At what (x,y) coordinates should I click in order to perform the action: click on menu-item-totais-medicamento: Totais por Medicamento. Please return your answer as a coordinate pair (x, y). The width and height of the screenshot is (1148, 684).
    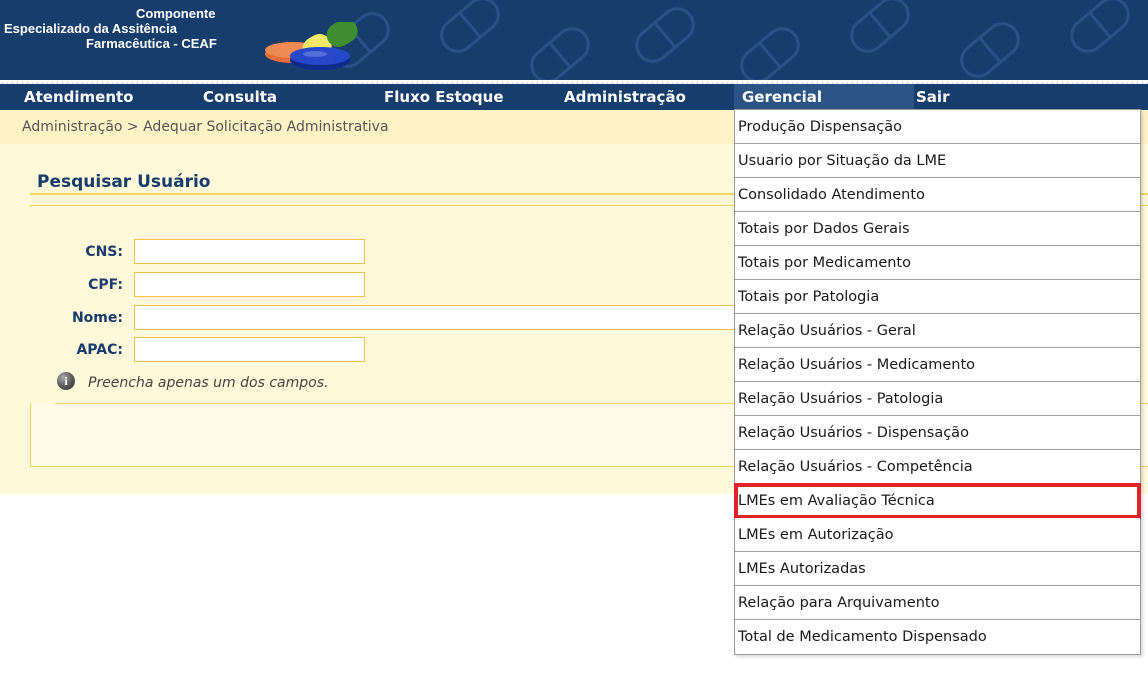
    Looking at the image, I should click on (937, 263).